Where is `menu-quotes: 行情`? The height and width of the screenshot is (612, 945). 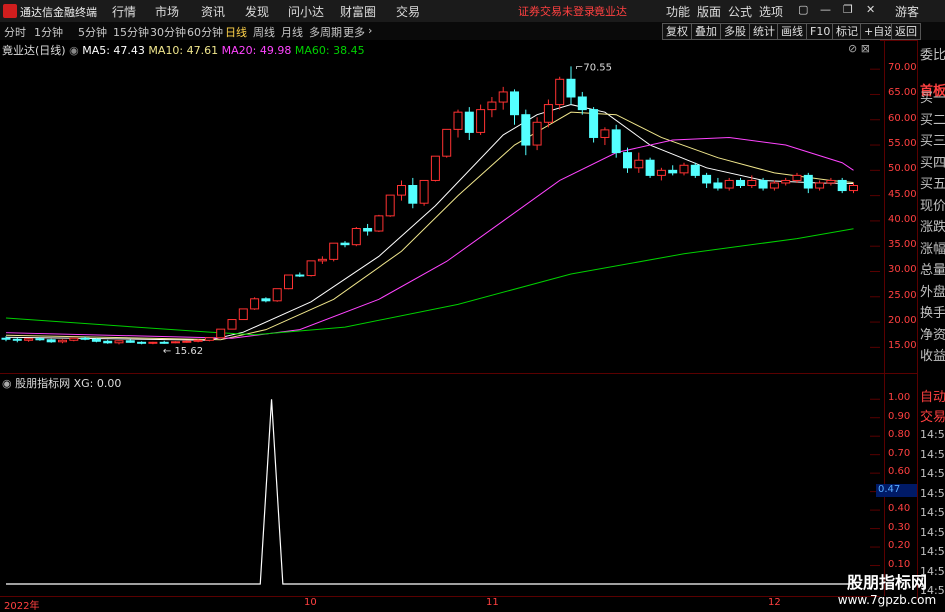
menu-quotes: 行情 is located at coordinates (124, 11).